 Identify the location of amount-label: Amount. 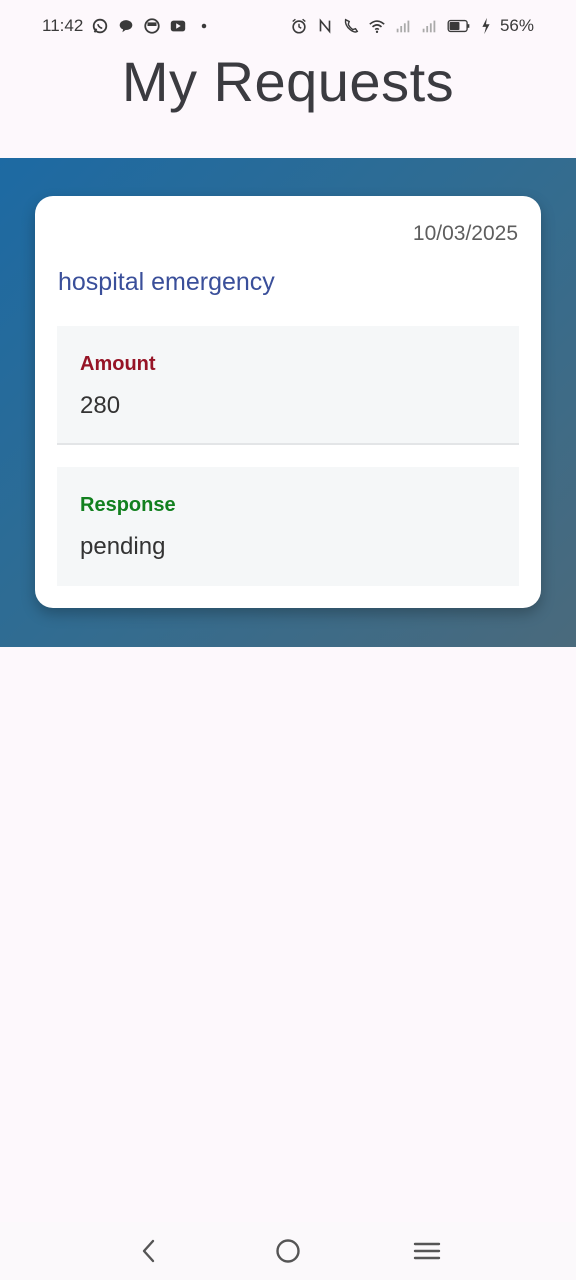
(118, 364).